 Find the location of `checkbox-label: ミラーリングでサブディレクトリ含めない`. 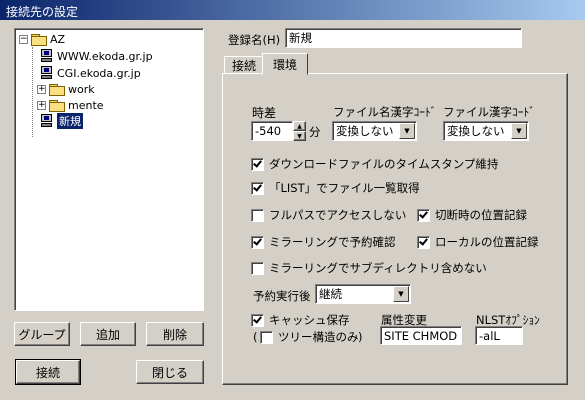

checkbox-label: ミラーリングでサブディレクトリ含めない is located at coordinates (378, 268).